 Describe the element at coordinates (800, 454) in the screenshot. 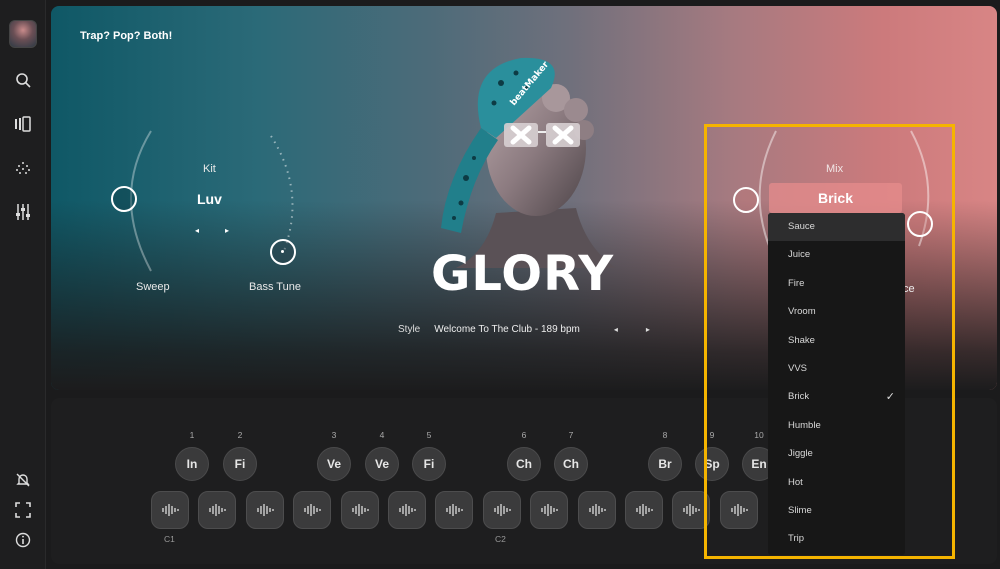

I see `mix-option-label: Jiggle` at that location.